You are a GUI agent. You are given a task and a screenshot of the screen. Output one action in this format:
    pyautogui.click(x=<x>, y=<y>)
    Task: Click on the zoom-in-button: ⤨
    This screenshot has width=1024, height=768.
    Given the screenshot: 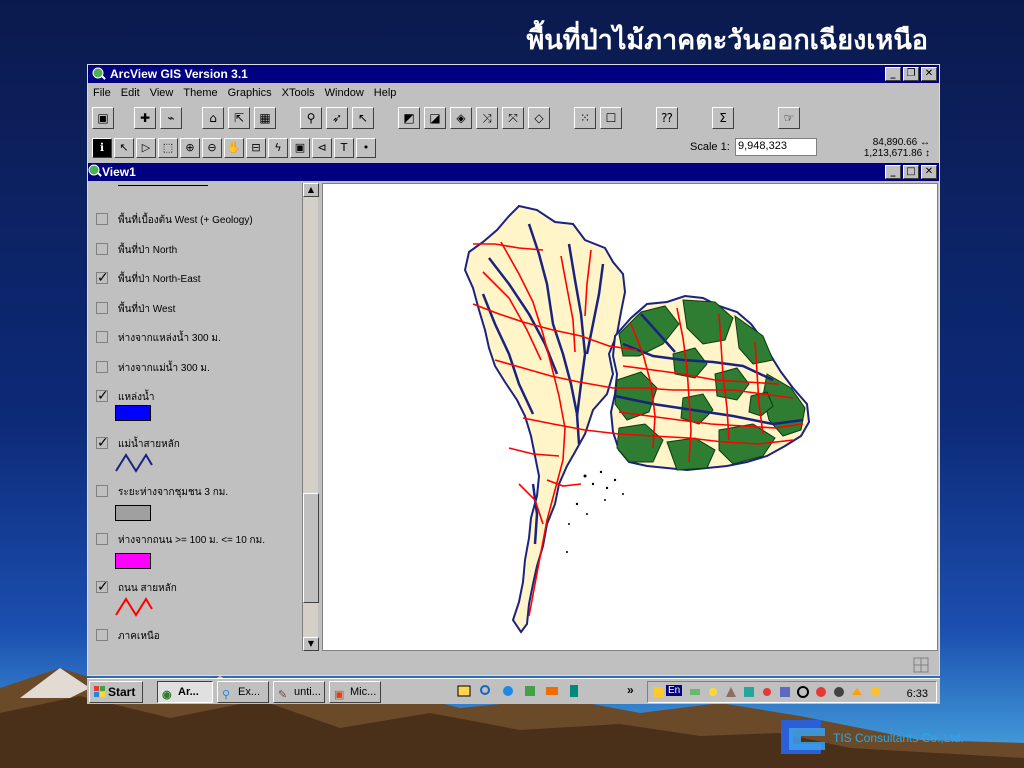 What is the action you would take?
    pyautogui.click(x=487, y=118)
    